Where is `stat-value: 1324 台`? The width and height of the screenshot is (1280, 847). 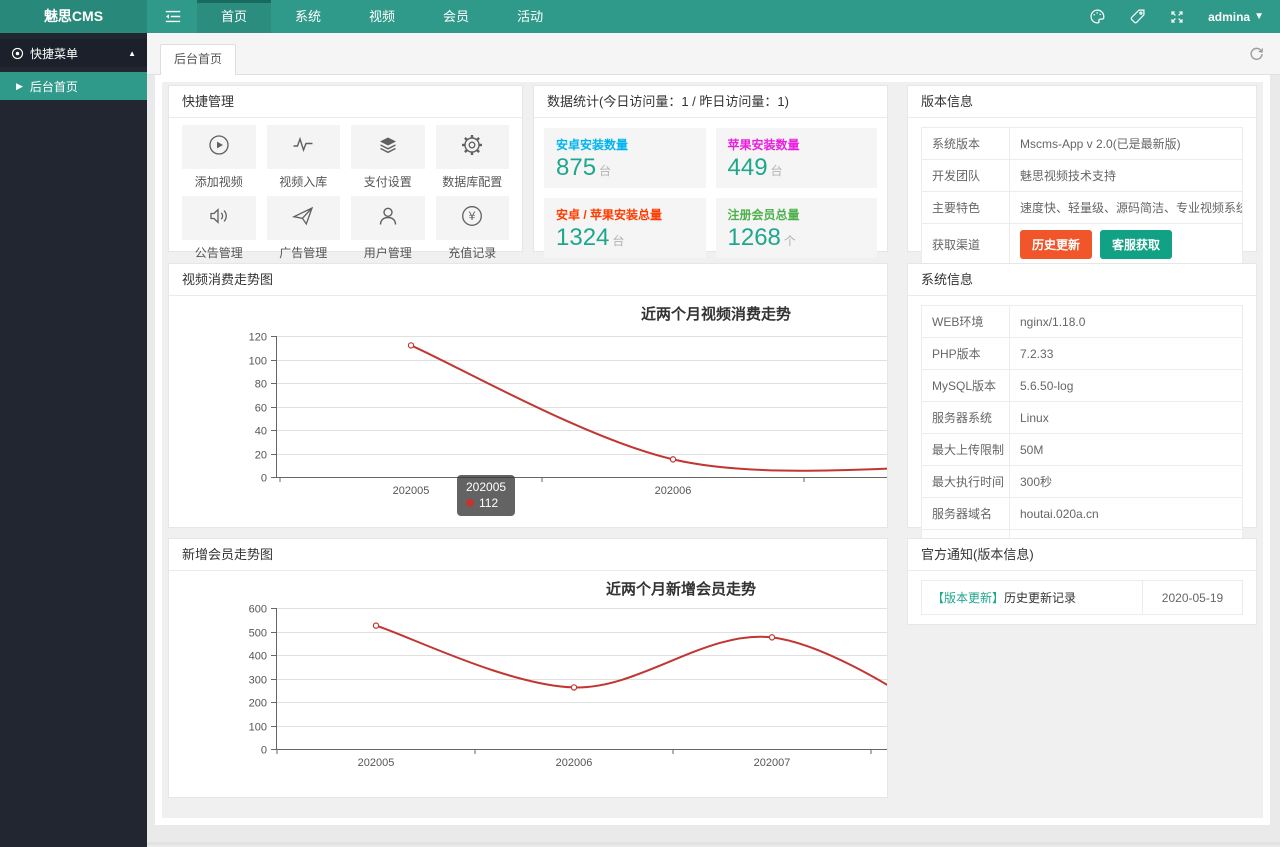 stat-value: 1324 台 is located at coordinates (625, 238).